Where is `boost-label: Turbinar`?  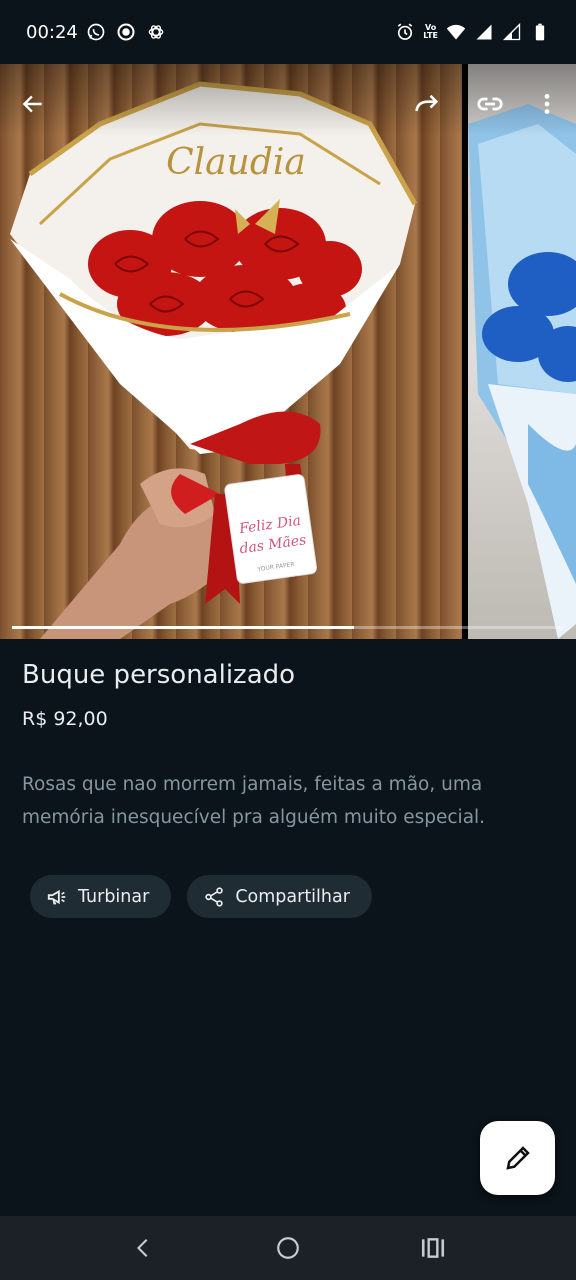
boost-label: Turbinar is located at coordinates (114, 896).